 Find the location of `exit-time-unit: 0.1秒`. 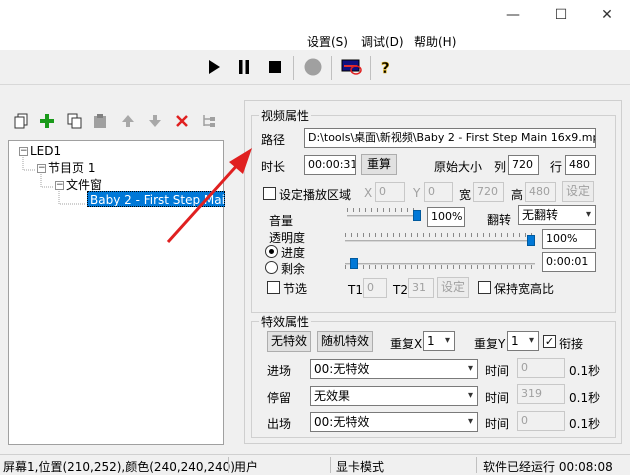

exit-time-unit: 0.1秒 is located at coordinates (585, 424).